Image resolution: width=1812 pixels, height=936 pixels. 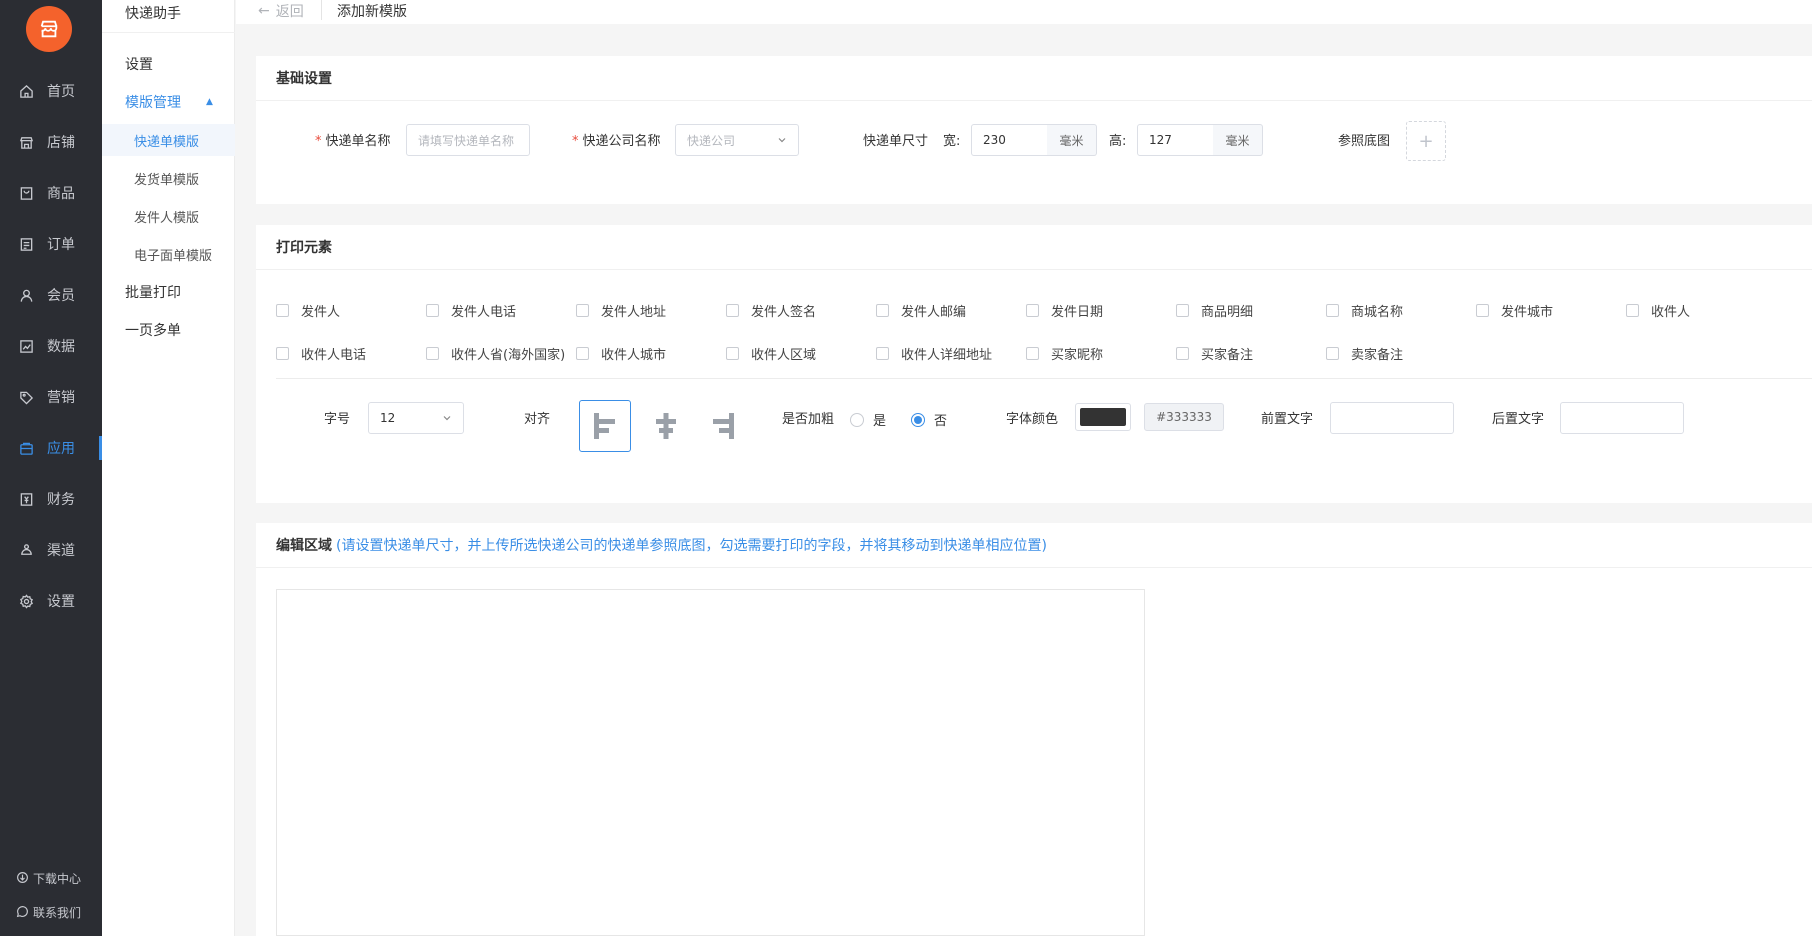 What do you see at coordinates (1622, 418) in the screenshot?
I see `suffix-input` at bounding box center [1622, 418].